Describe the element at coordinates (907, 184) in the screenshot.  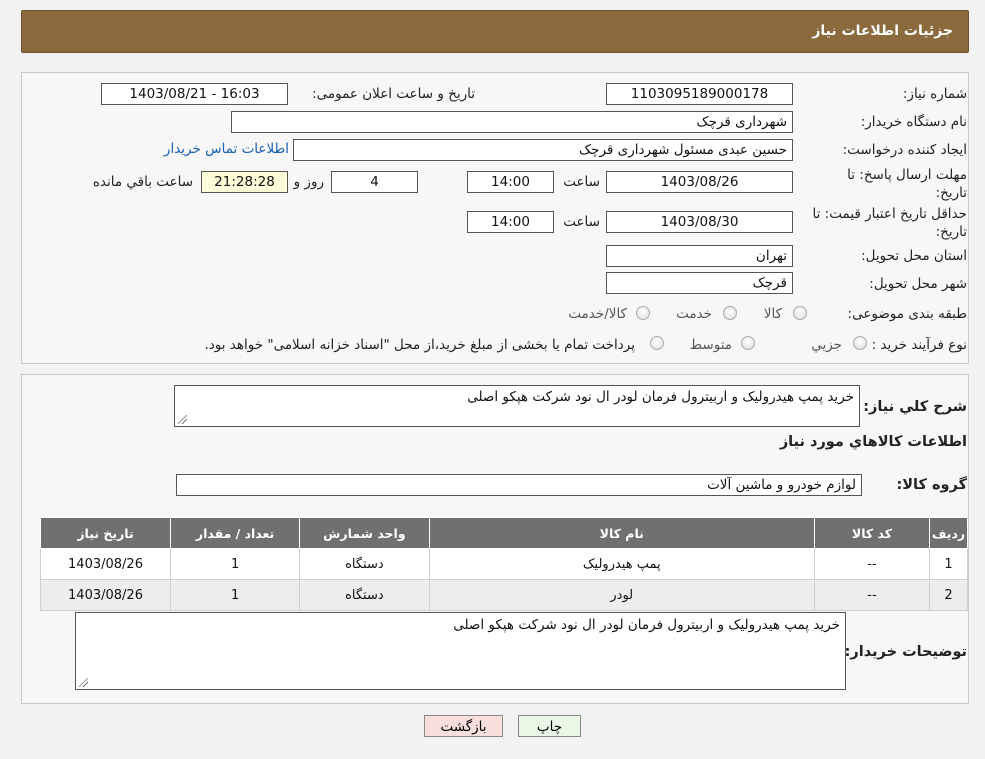
I see `deadline-label: مهلت ارسال پاسخ: تا تاریخ:` at that location.